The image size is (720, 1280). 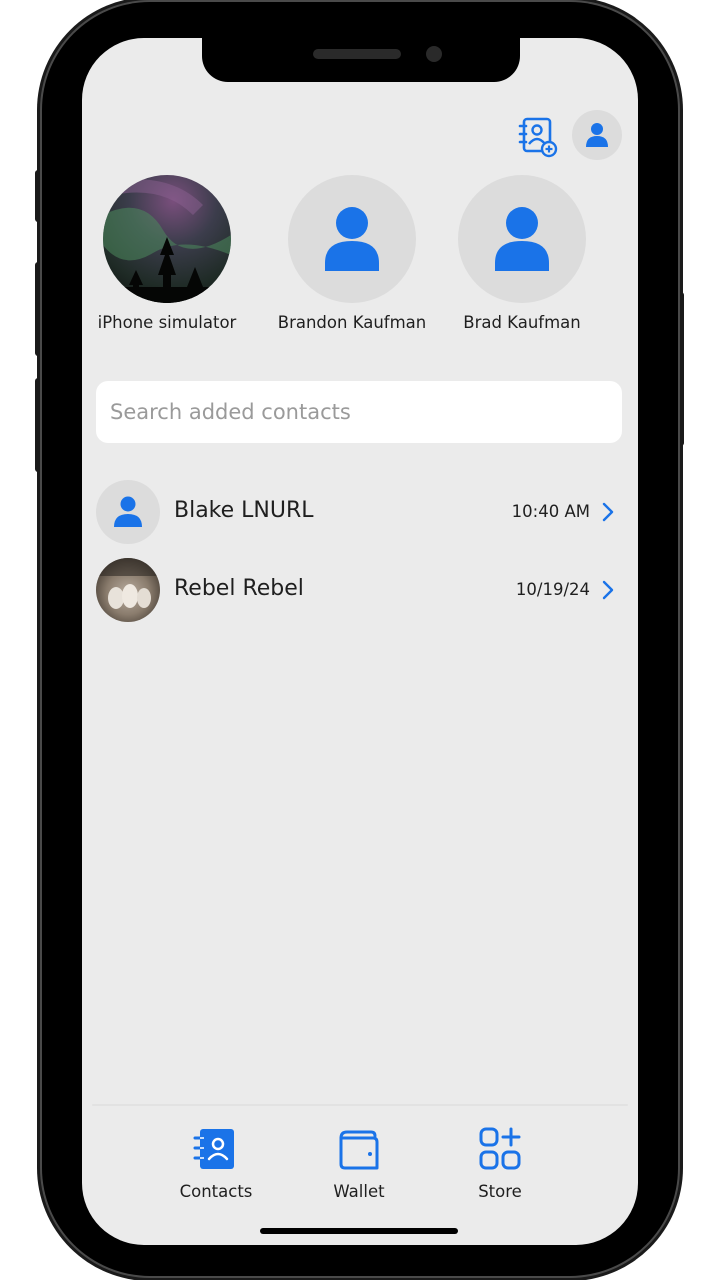 I want to click on notch, so click(x=361, y=60).